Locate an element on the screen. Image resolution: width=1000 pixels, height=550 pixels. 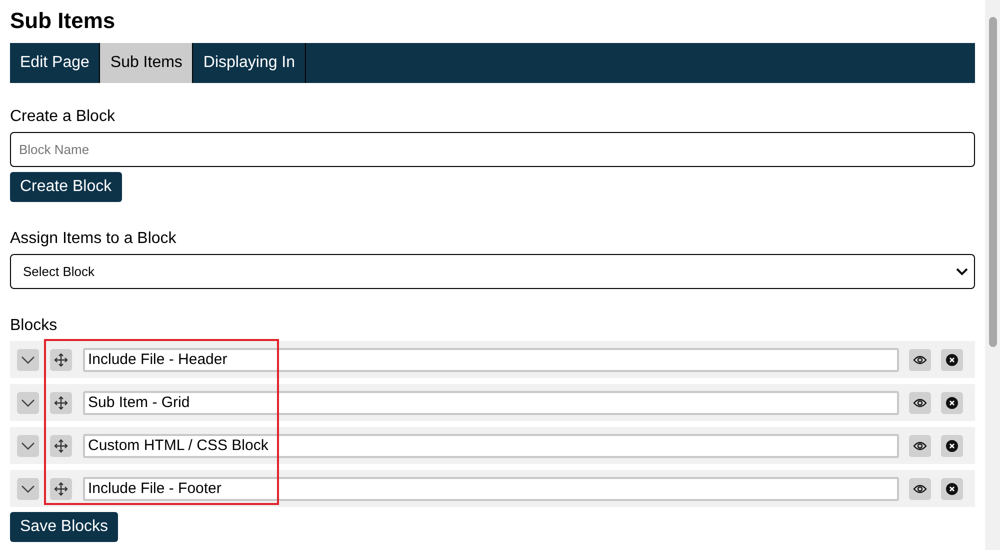
create-block-button: Create Block is located at coordinates (66, 187).